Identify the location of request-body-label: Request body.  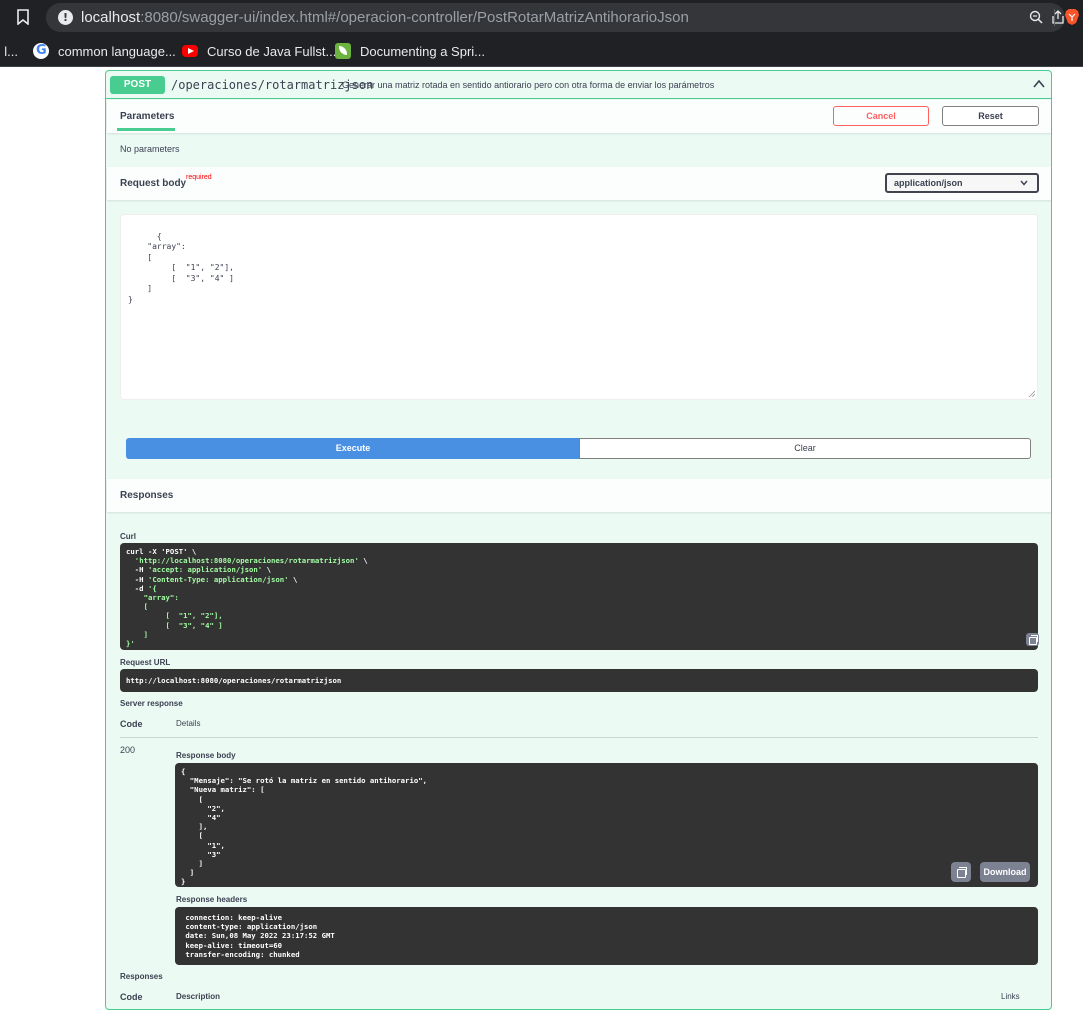
(153, 183).